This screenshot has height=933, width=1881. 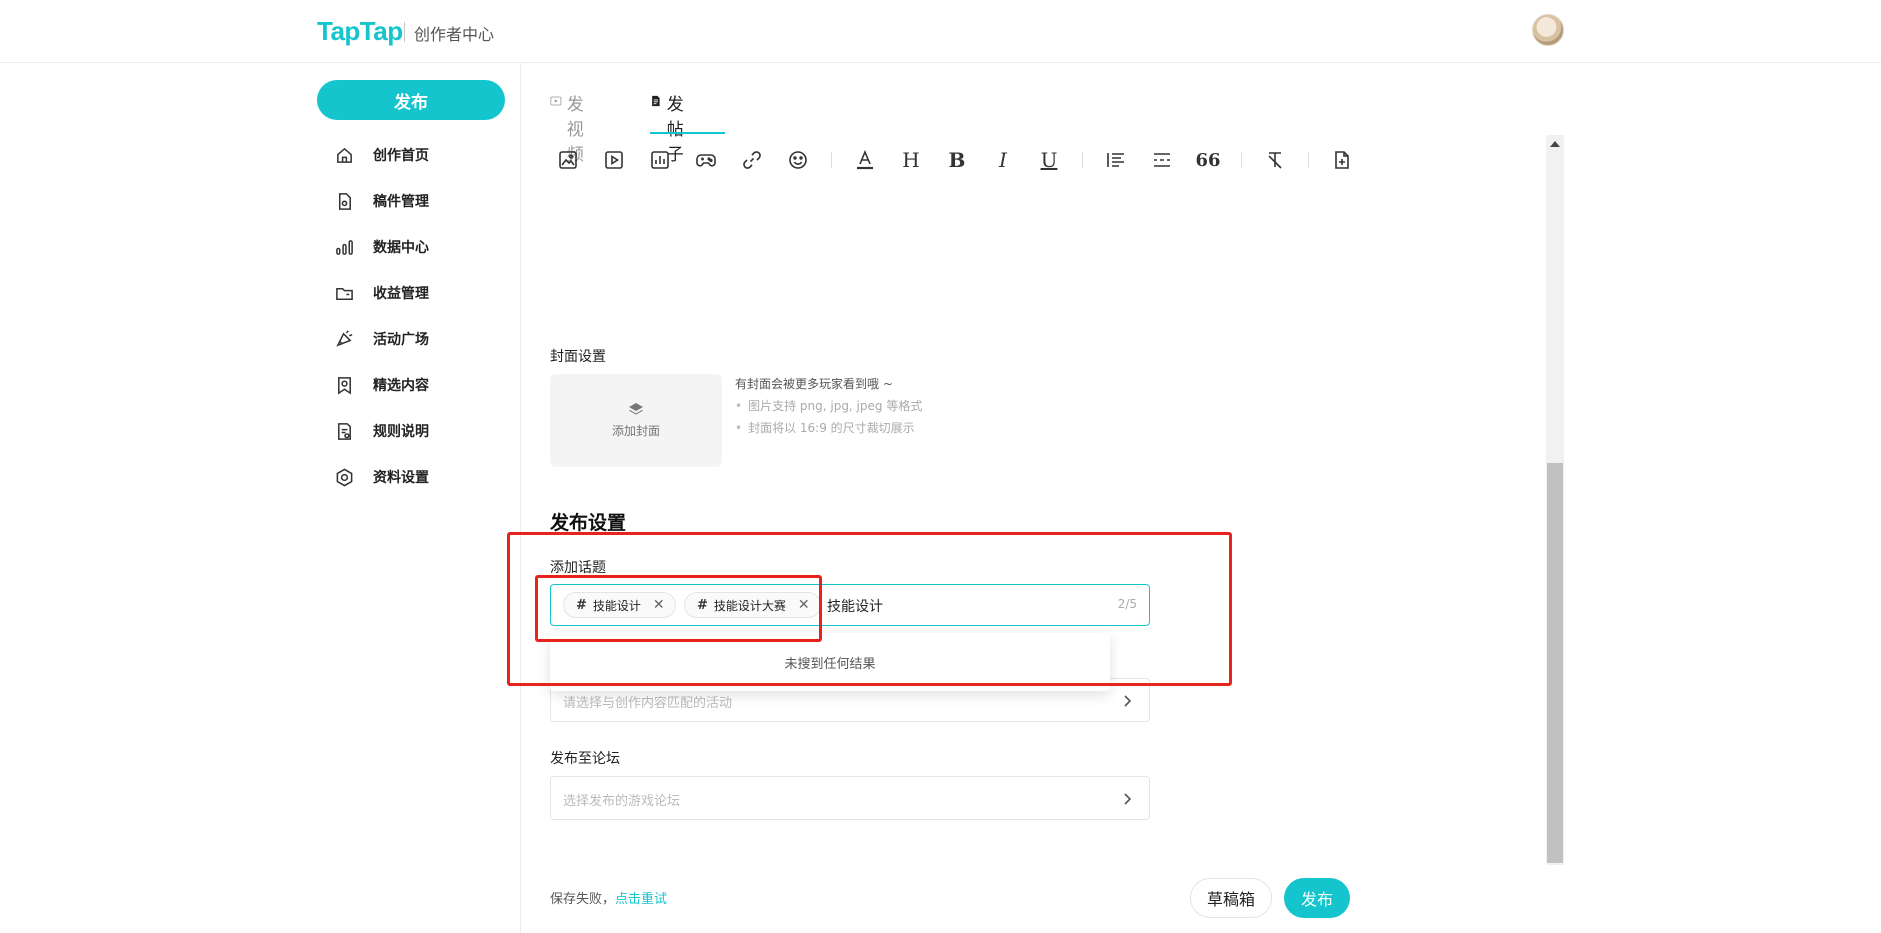 I want to click on divider-button, so click(x=1162, y=160).